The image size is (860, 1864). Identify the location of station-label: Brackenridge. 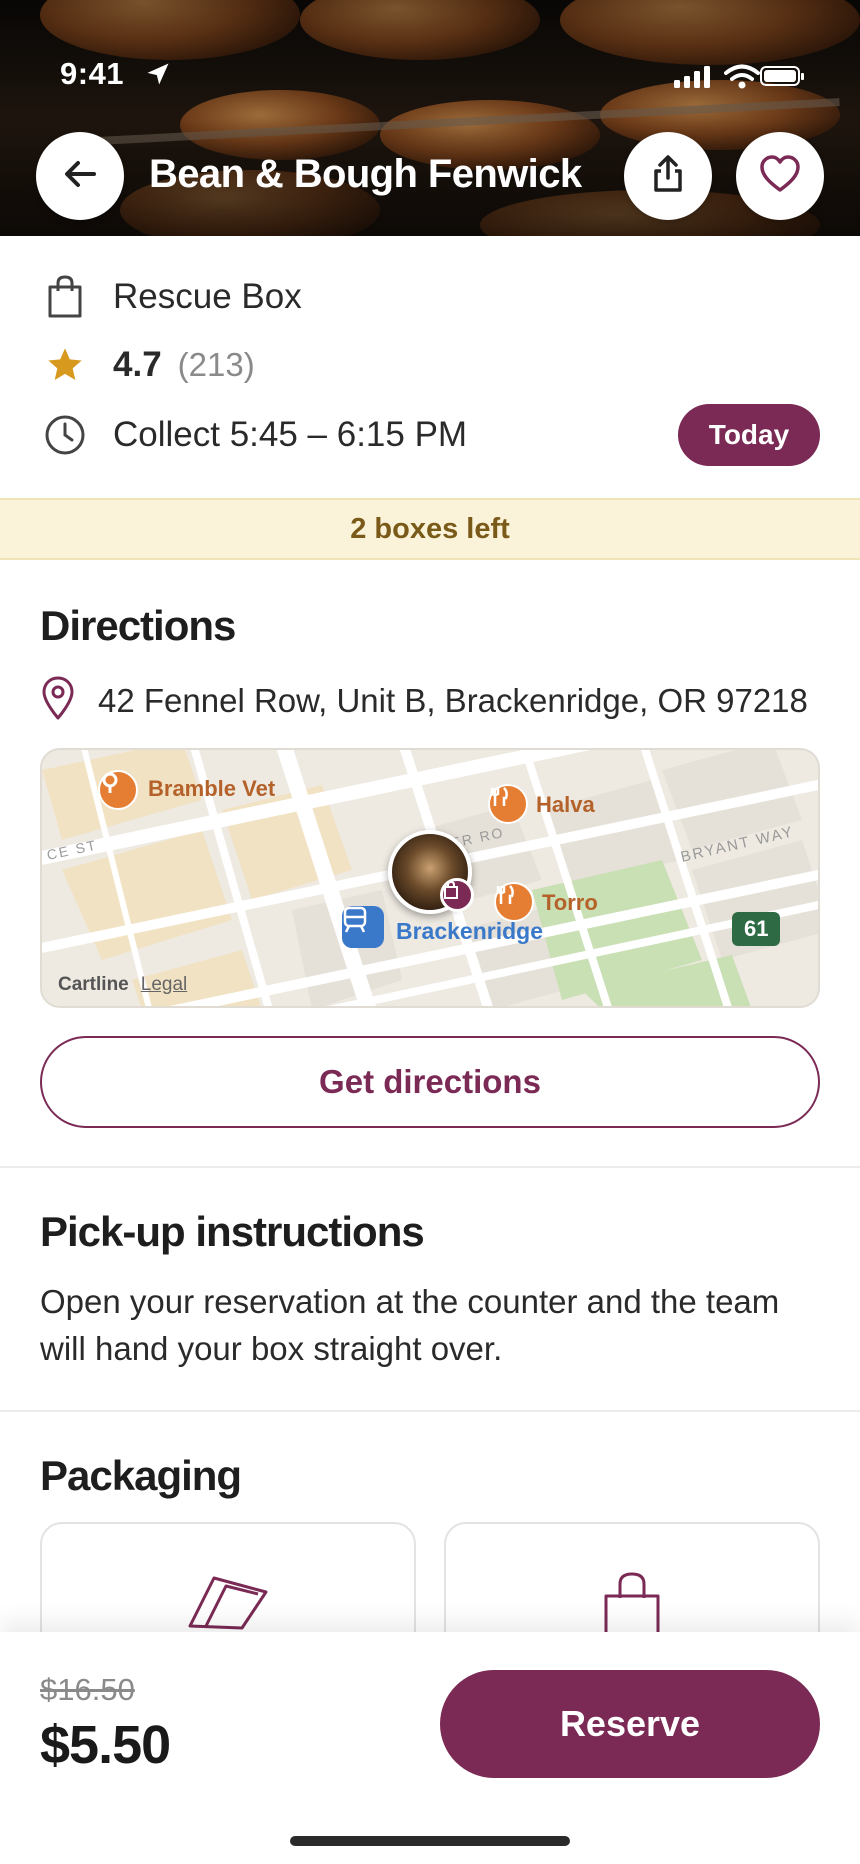
(470, 931).